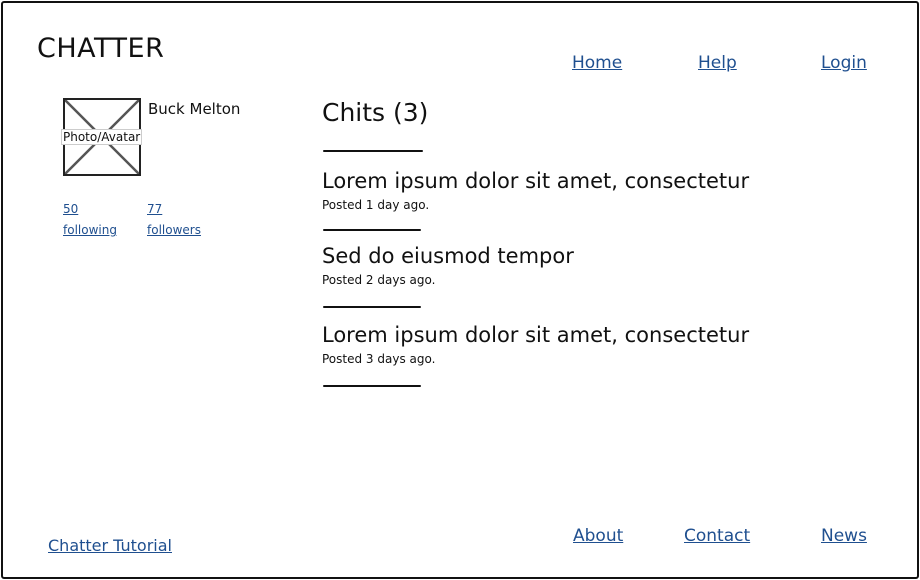 The image size is (920, 580). I want to click on following-count: 50, so click(71, 209).